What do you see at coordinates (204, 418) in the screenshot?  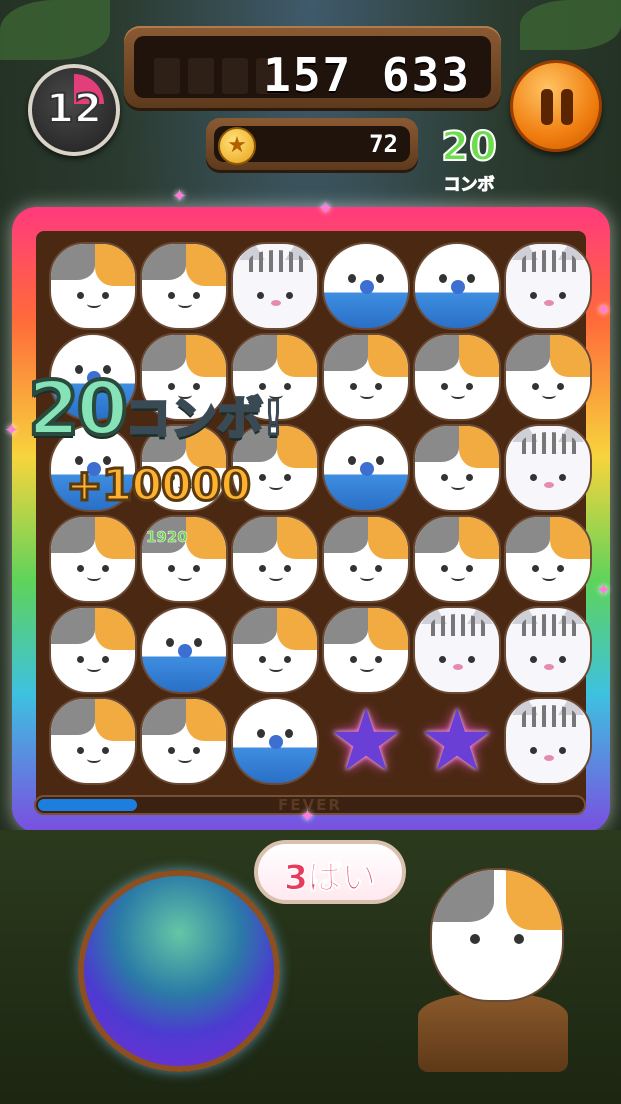 I see `combo-popup-text: コンボ!` at bounding box center [204, 418].